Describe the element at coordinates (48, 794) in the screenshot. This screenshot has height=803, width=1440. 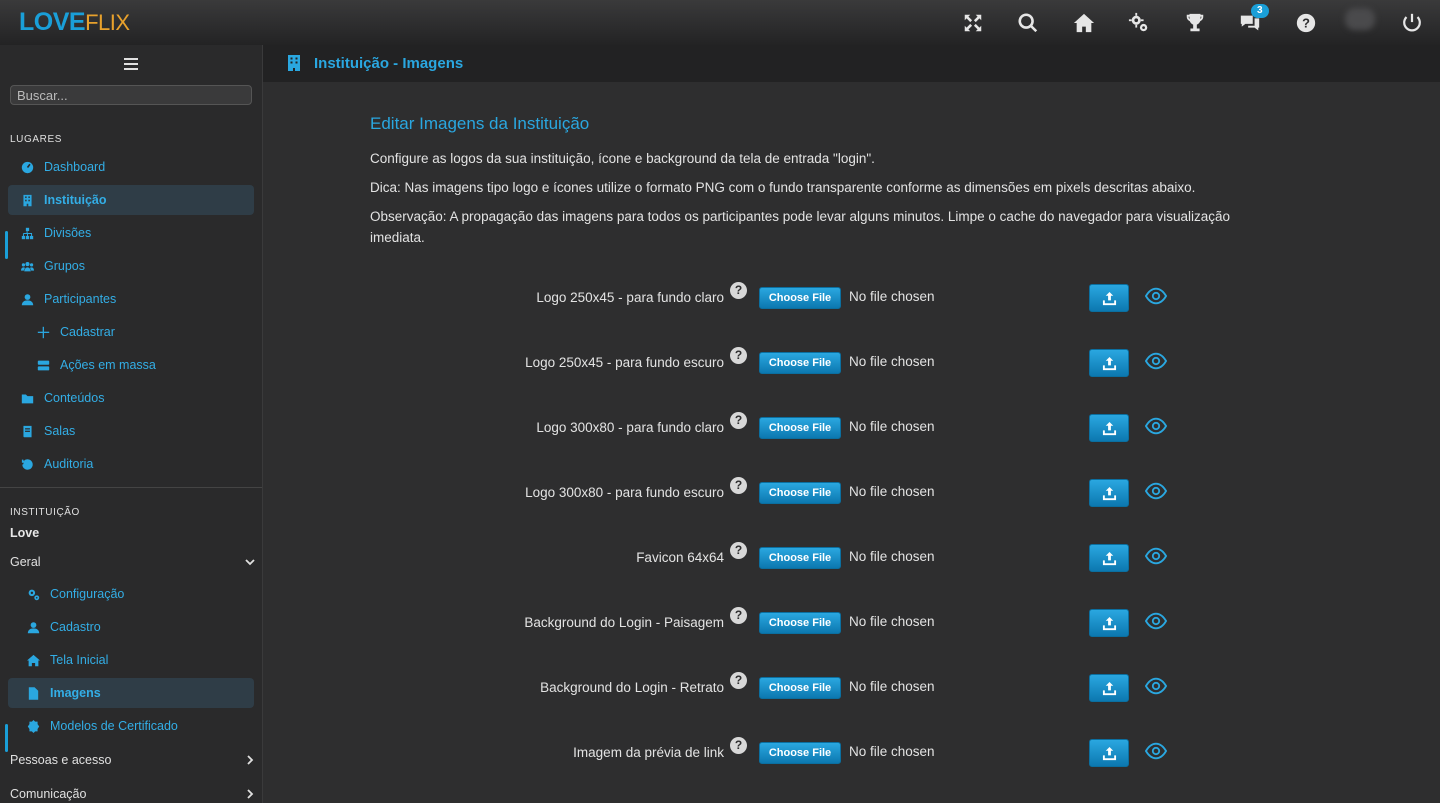
I see `group-comunicacao-label: Comunicação` at that location.